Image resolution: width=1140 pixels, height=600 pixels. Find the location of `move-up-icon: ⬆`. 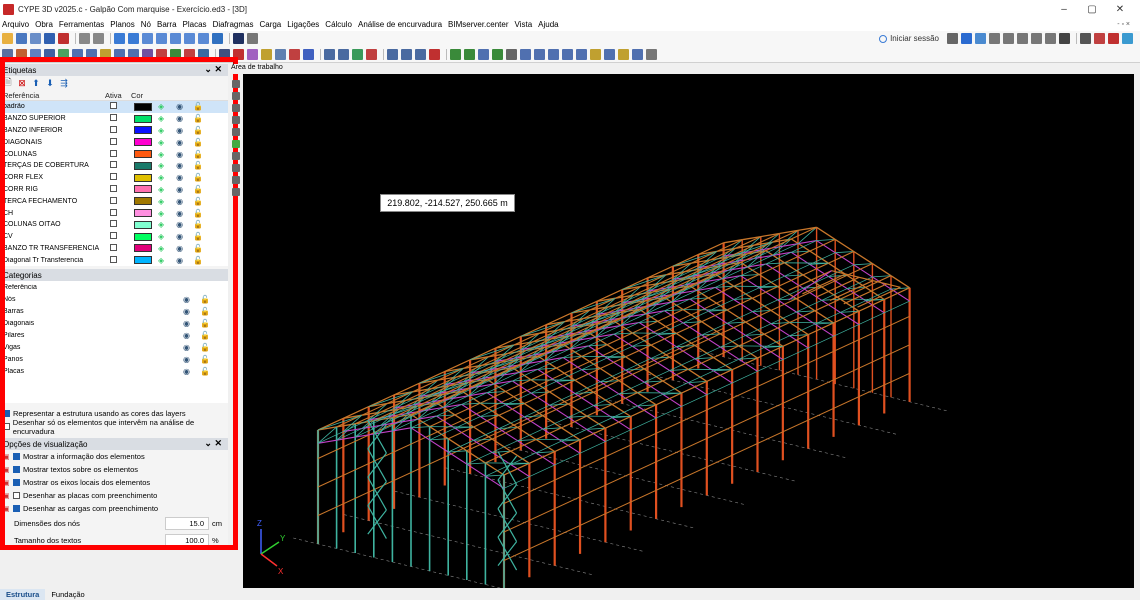

move-up-icon: ⬆ is located at coordinates (36, 83).